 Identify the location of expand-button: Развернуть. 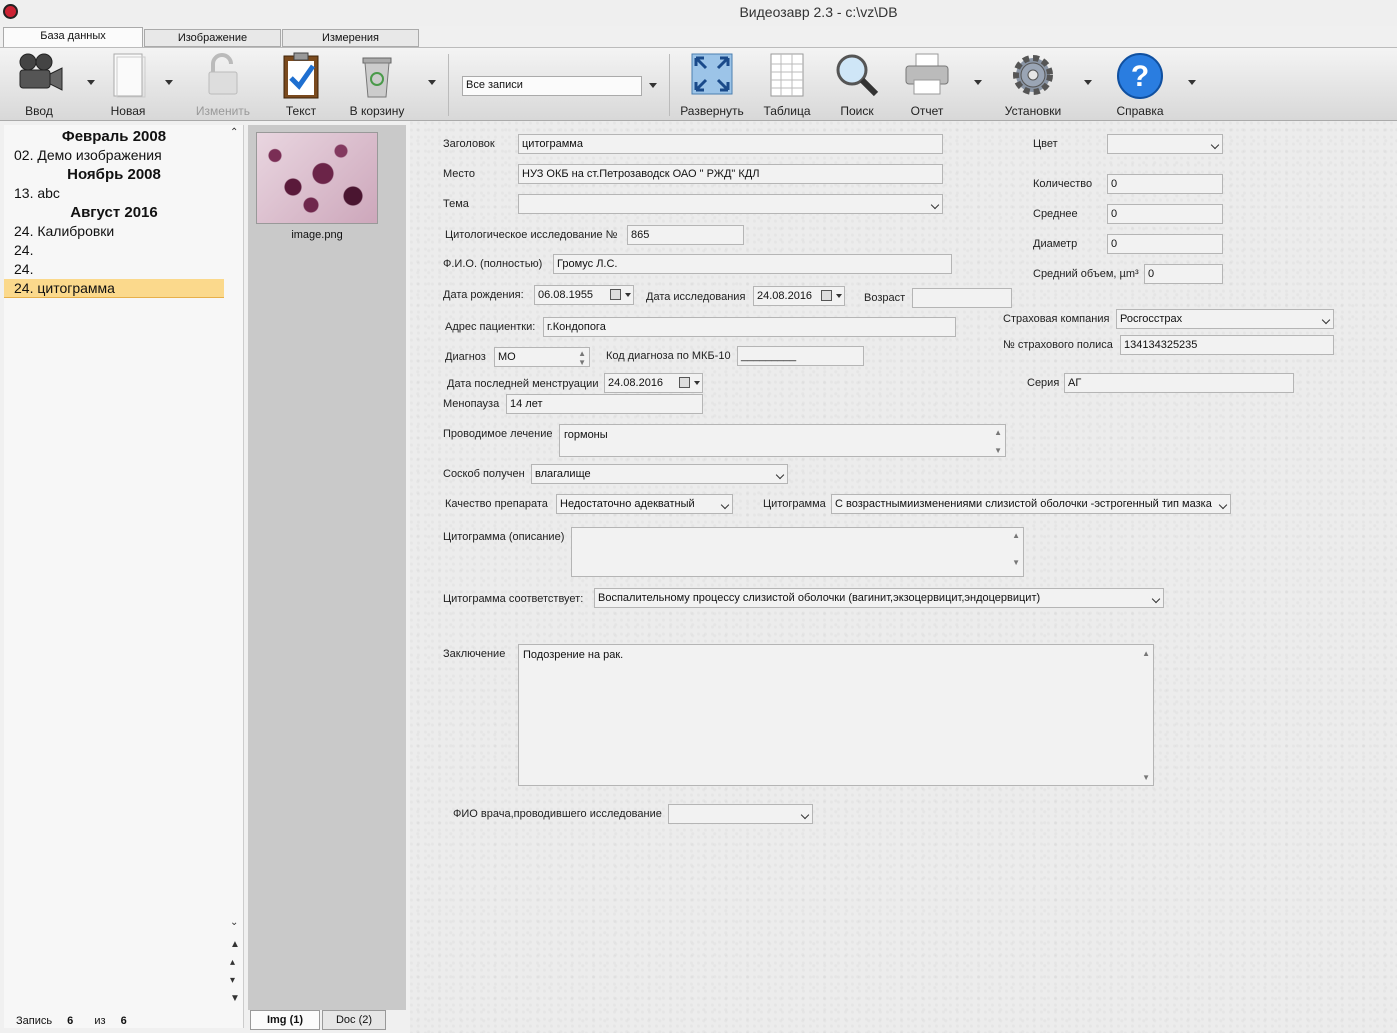
(712, 85).